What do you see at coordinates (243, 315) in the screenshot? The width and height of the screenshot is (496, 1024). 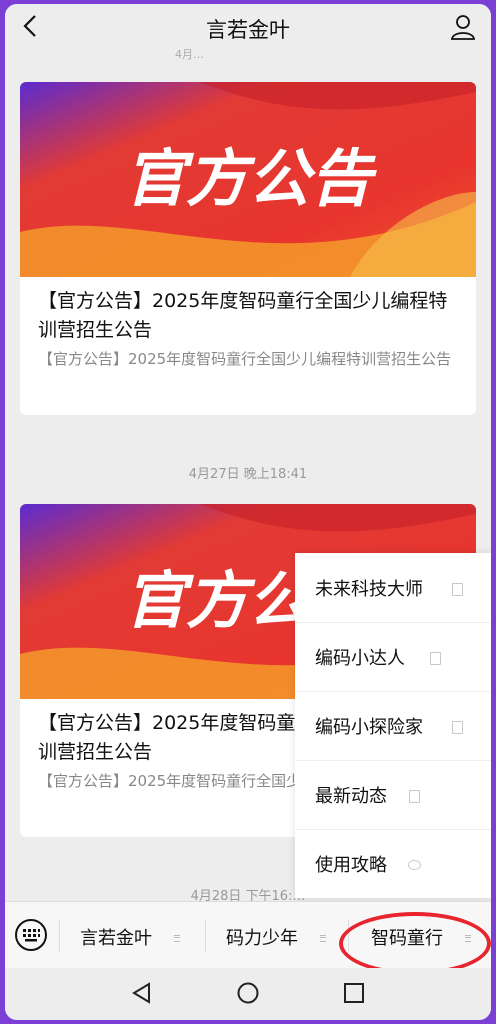 I see `article-title: 【官方公告】2025年度智码童行全国少儿编程特训营招生公告` at bounding box center [243, 315].